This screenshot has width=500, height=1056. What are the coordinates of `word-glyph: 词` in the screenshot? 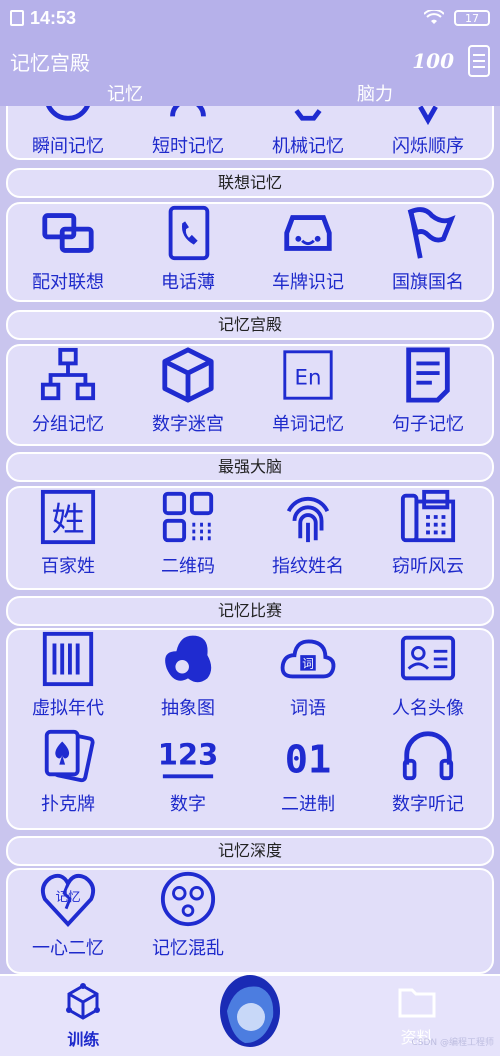 It's located at (308, 664).